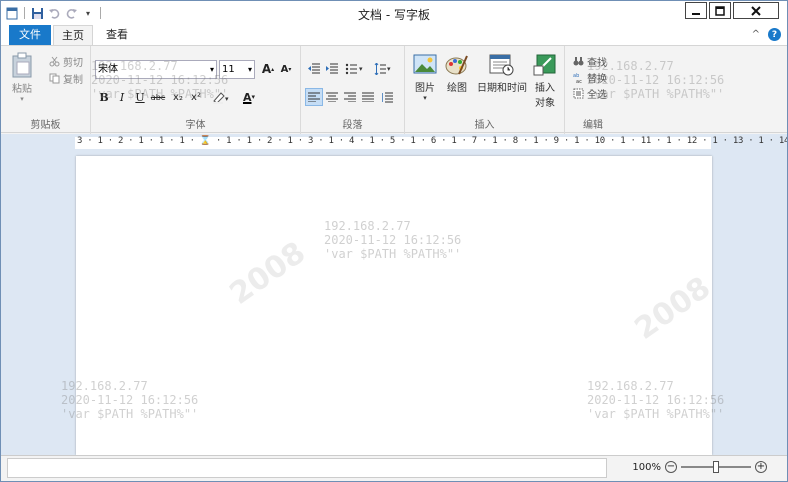 This screenshot has width=788, height=482. I want to click on save-icon, so click(37, 13).